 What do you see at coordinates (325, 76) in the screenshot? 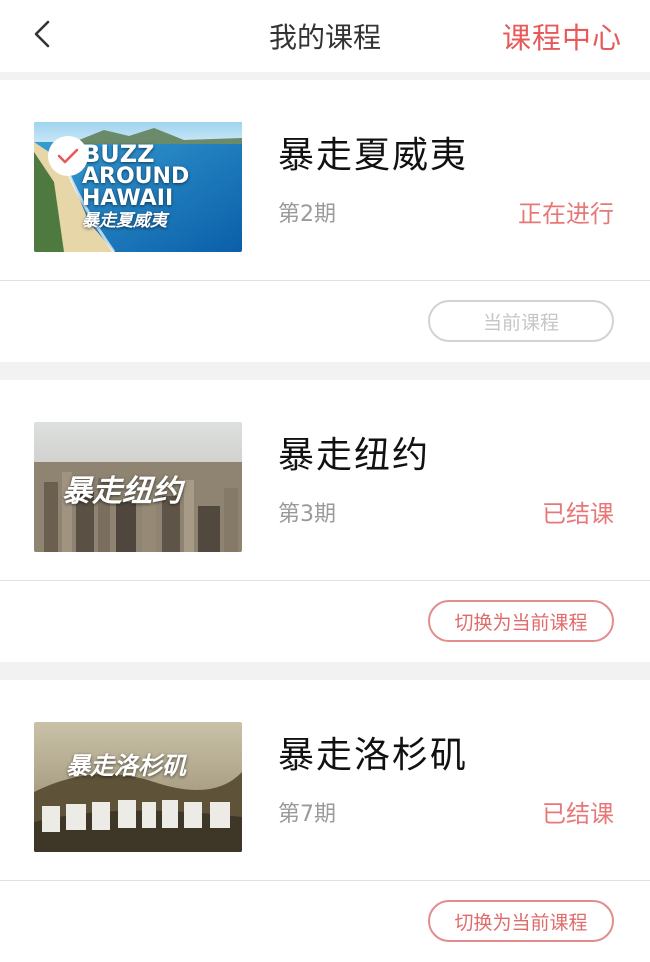
I see `divider` at bounding box center [325, 76].